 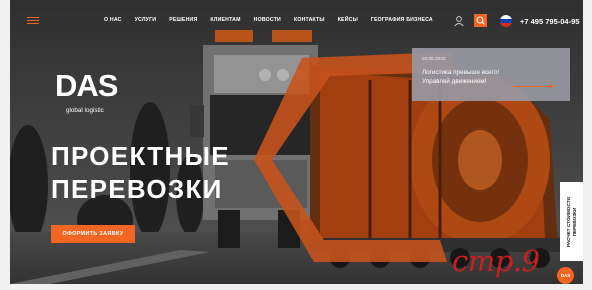 What do you see at coordinates (459, 21) in the screenshot?
I see `user-icon` at bounding box center [459, 21].